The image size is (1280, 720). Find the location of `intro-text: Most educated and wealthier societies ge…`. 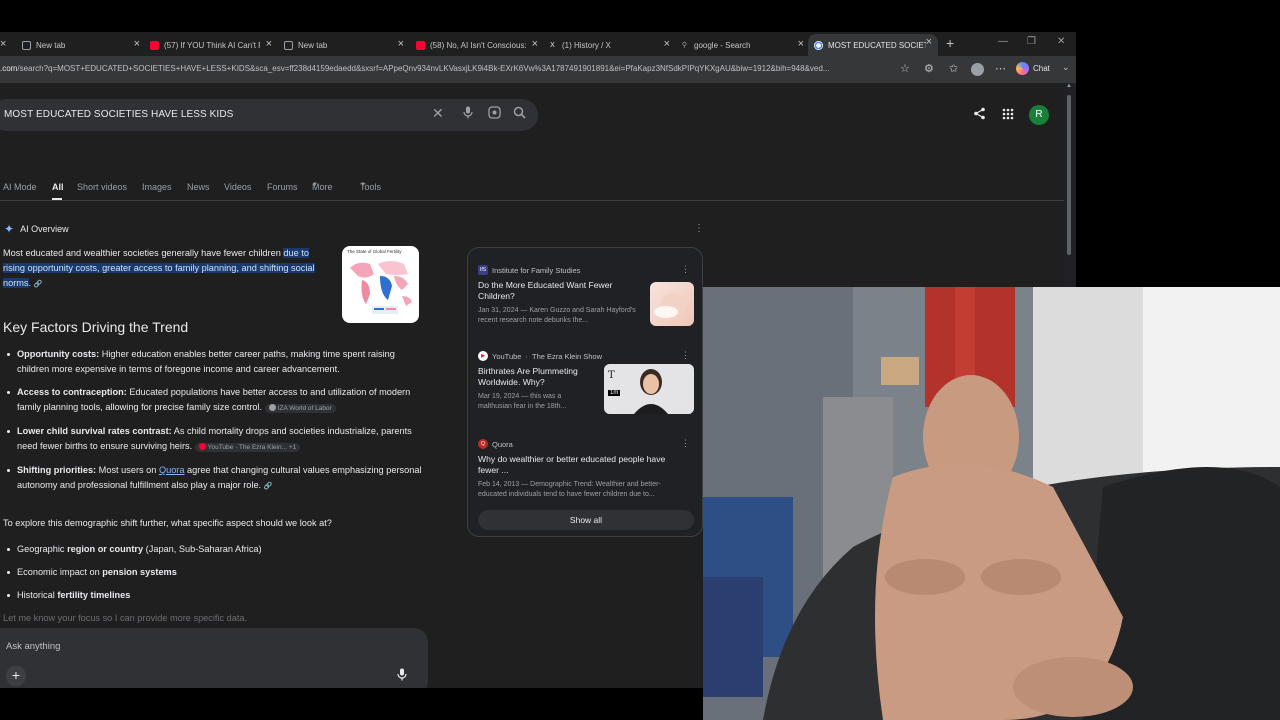

intro-text: Most educated and wealthier societies ge… is located at coordinates (143, 253).